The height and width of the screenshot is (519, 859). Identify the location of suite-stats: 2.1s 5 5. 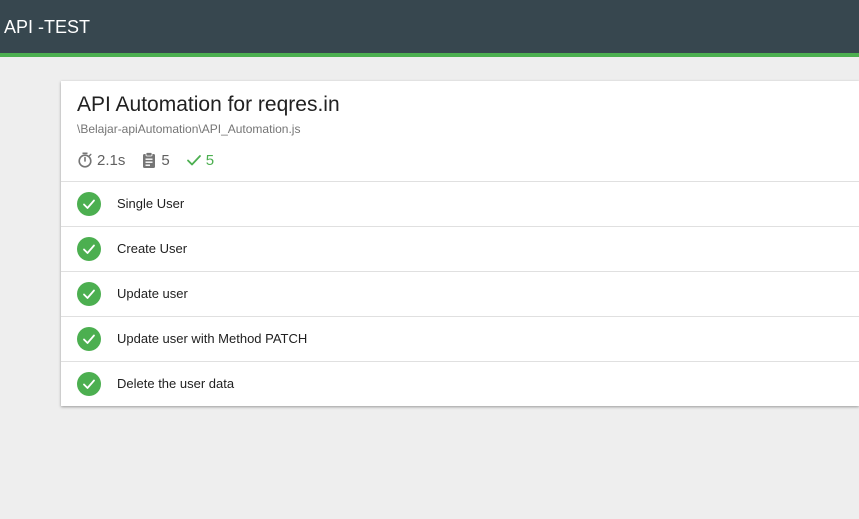
(153, 160).